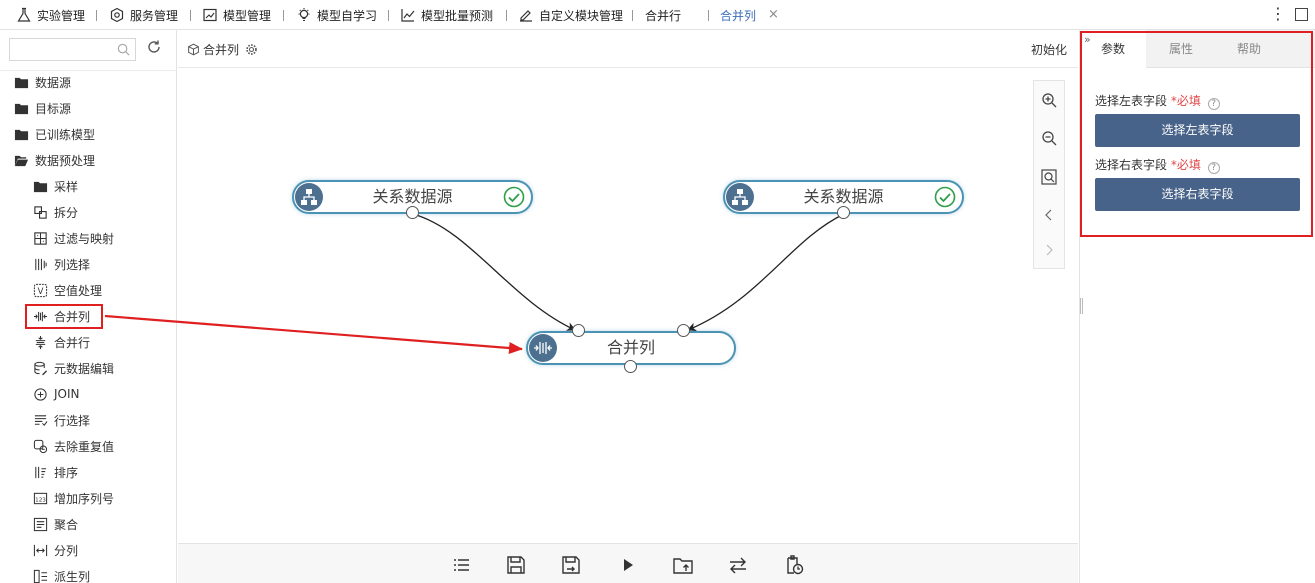 The height and width of the screenshot is (583, 1315). What do you see at coordinates (40, 420) in the screenshot?
I see `row-select-icon` at bounding box center [40, 420].